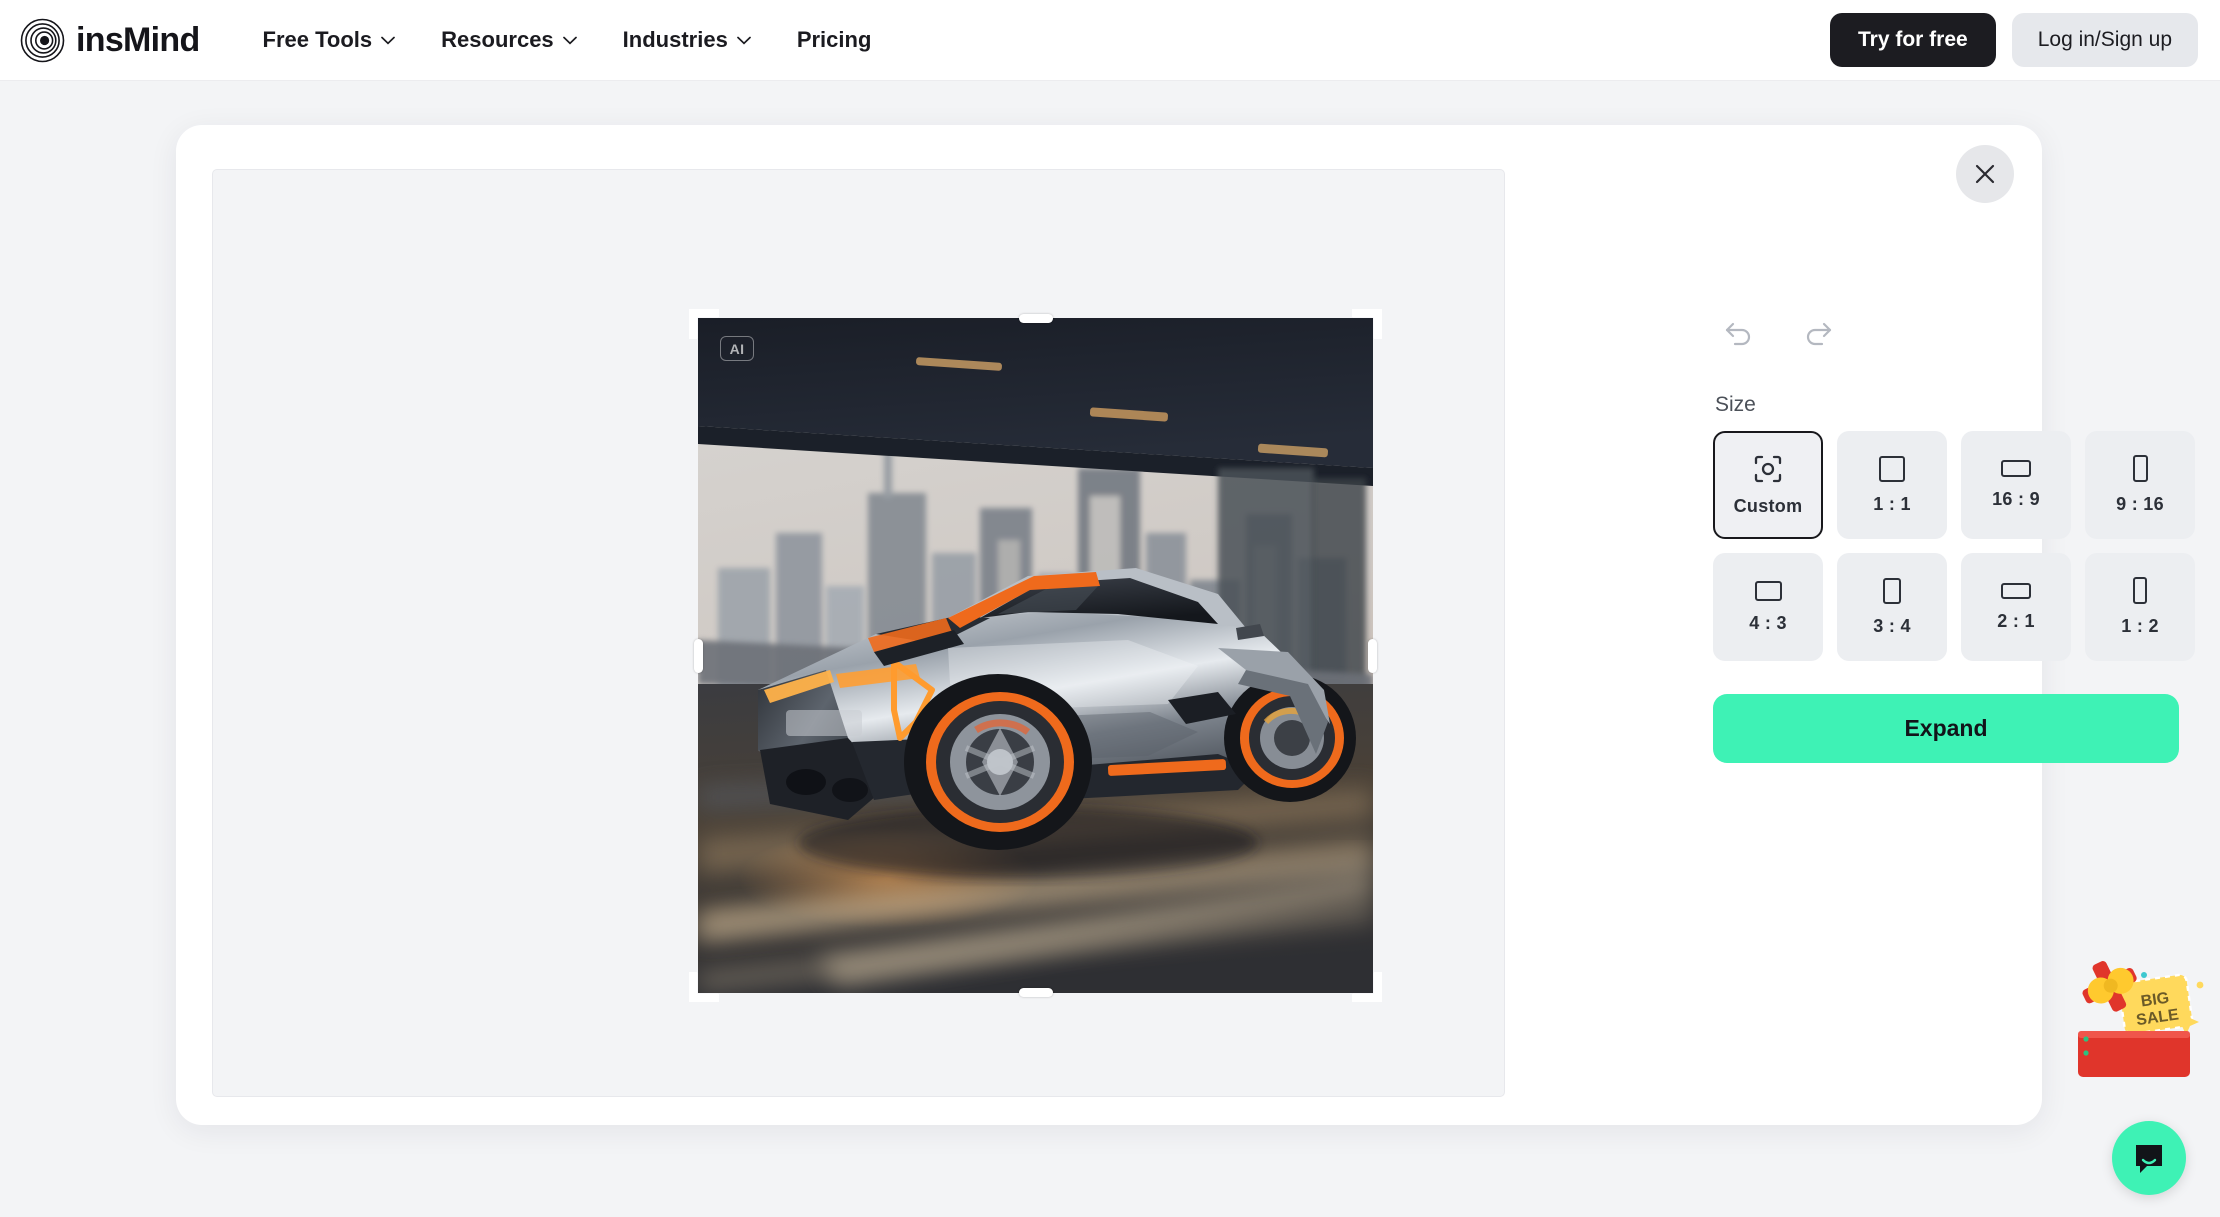 This screenshot has height=1217, width=2220. What do you see at coordinates (1768, 485) in the screenshot?
I see `size-option-custom: Custom` at bounding box center [1768, 485].